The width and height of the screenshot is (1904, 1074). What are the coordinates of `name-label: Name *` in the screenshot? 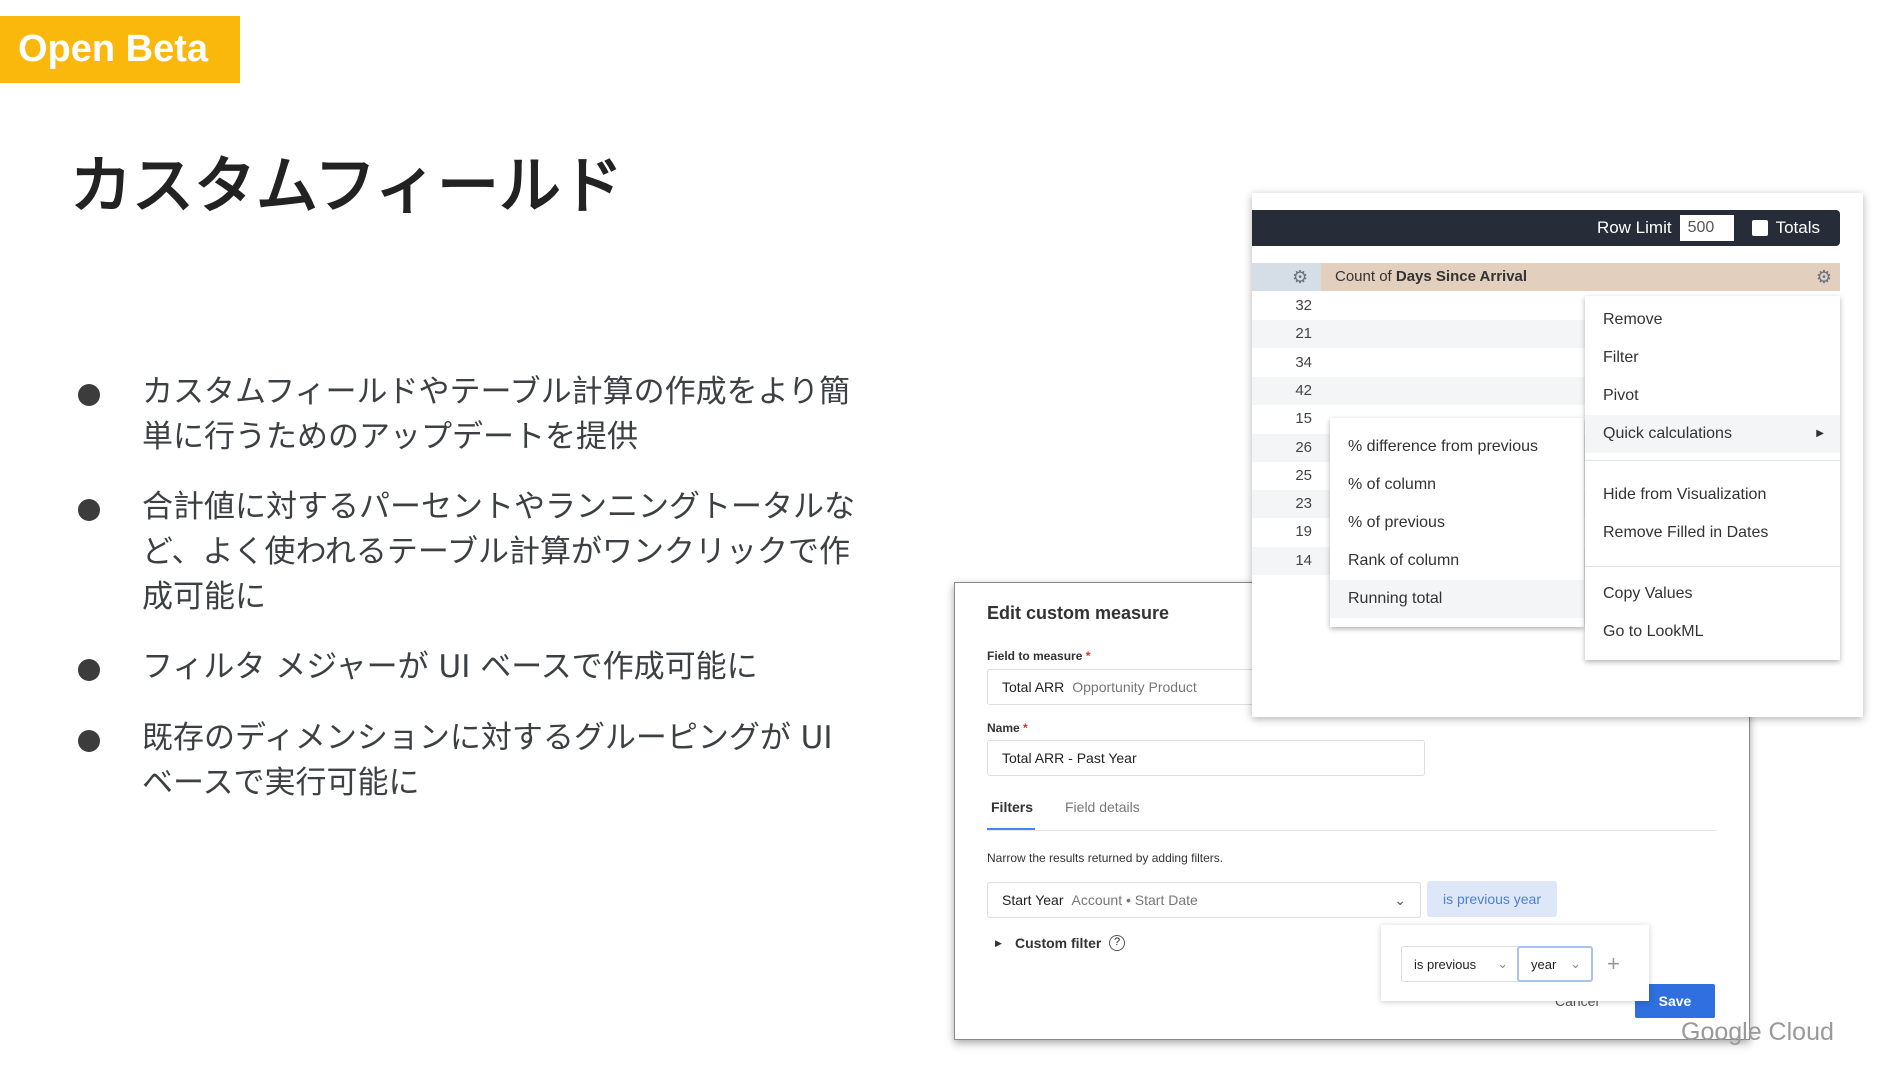 It's located at (1007, 728).